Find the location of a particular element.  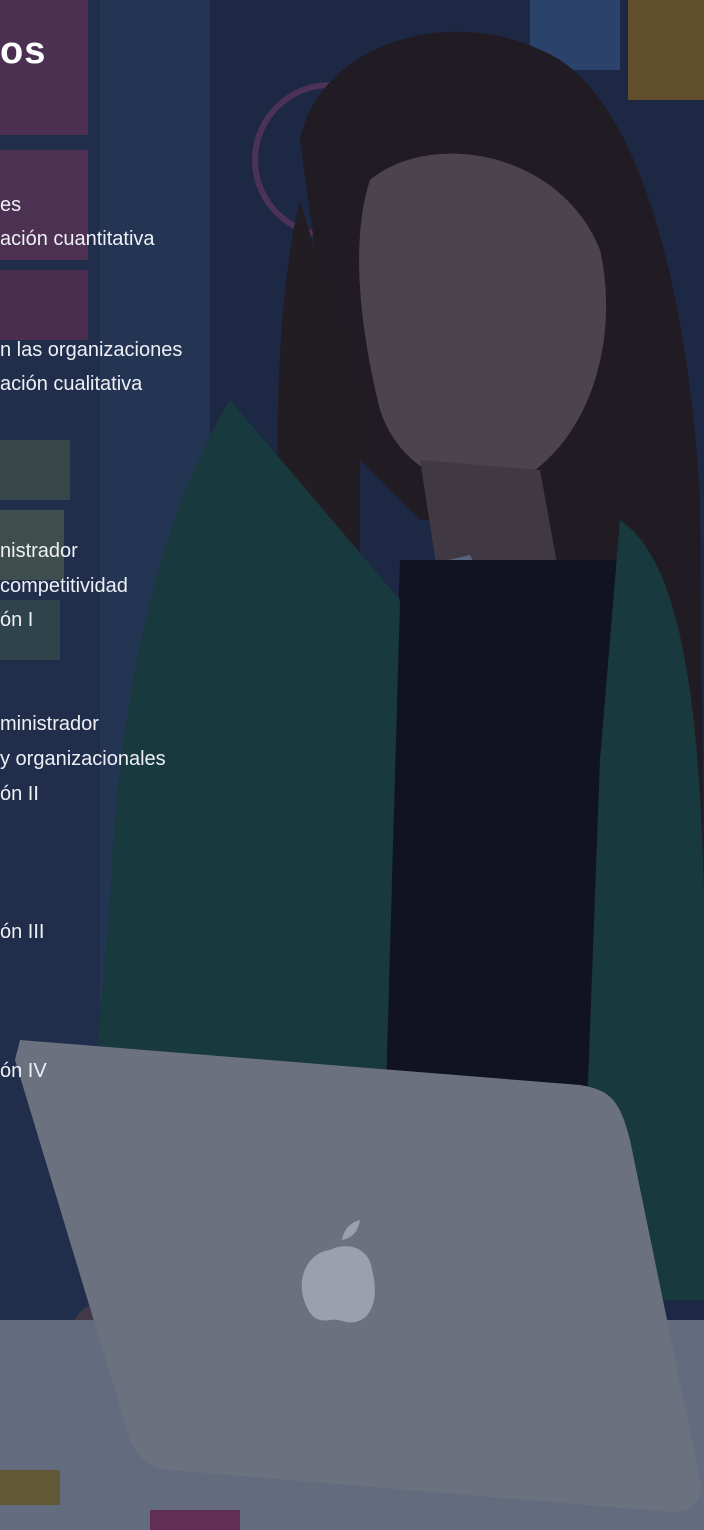

course-item: y organizacionales is located at coordinates (83, 759).